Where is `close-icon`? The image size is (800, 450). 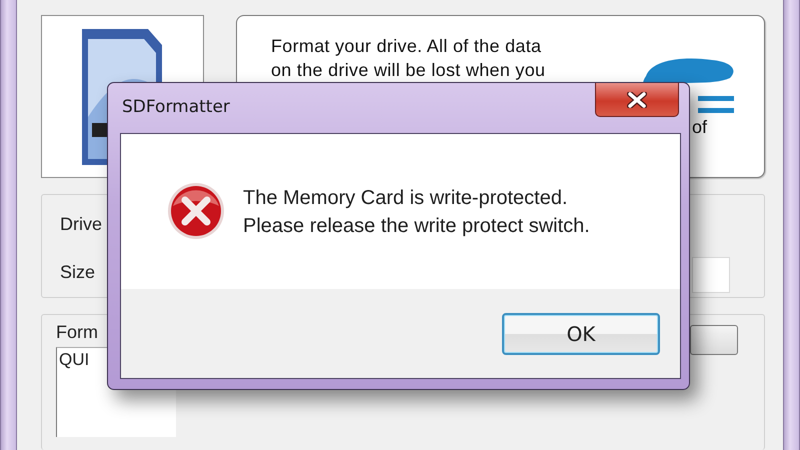
close-icon is located at coordinates (637, 100).